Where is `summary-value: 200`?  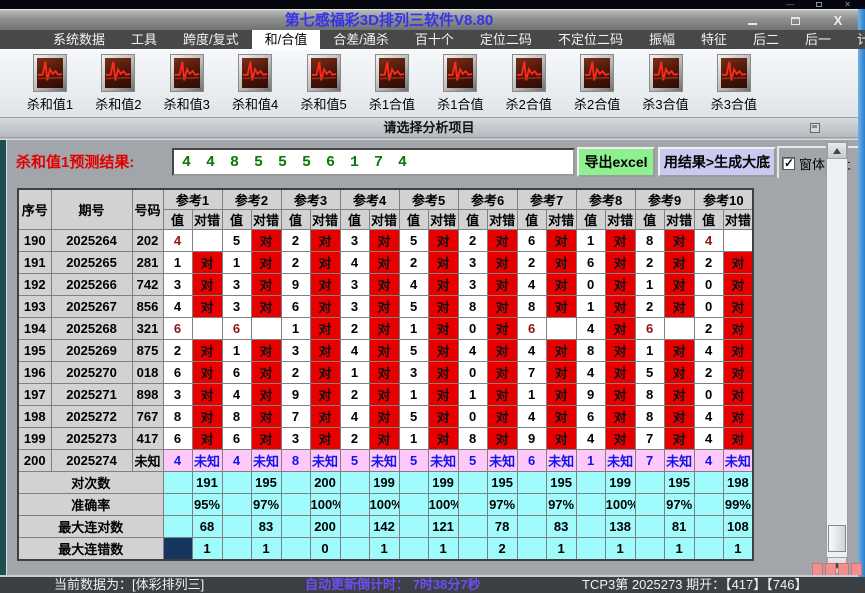 summary-value: 200 is located at coordinates (325, 482).